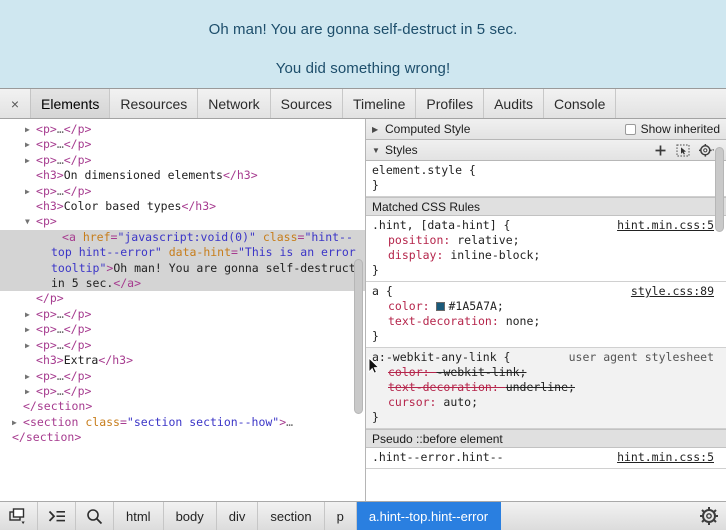  What do you see at coordinates (641, 357) in the screenshot?
I see `css-rule-source-note: user agent stylesheet` at bounding box center [641, 357].